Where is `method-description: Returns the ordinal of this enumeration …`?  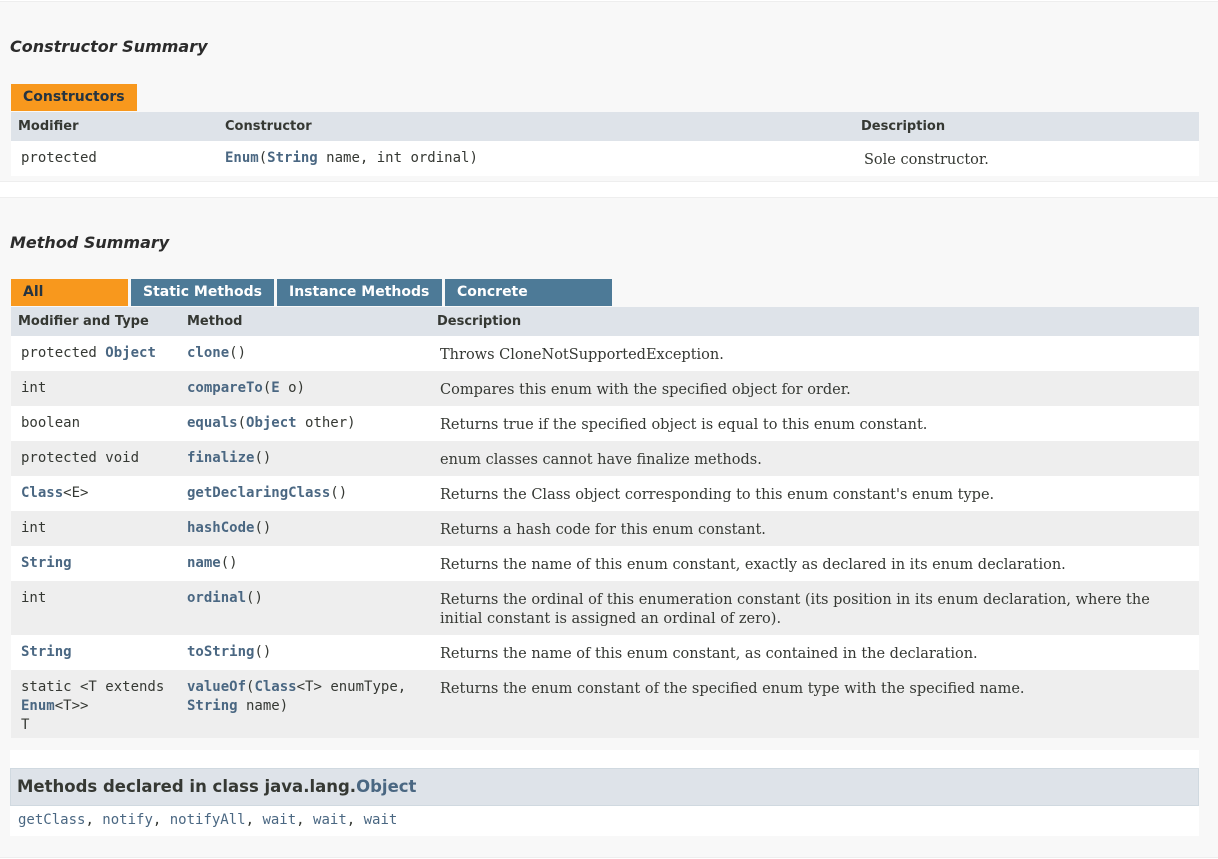
method-description: Returns the ordinal of this enumeration … is located at coordinates (795, 609).